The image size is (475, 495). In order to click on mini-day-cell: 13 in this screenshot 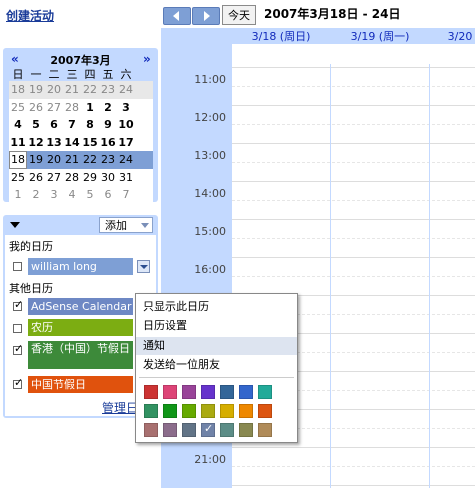, I will do `click(54, 143)`.